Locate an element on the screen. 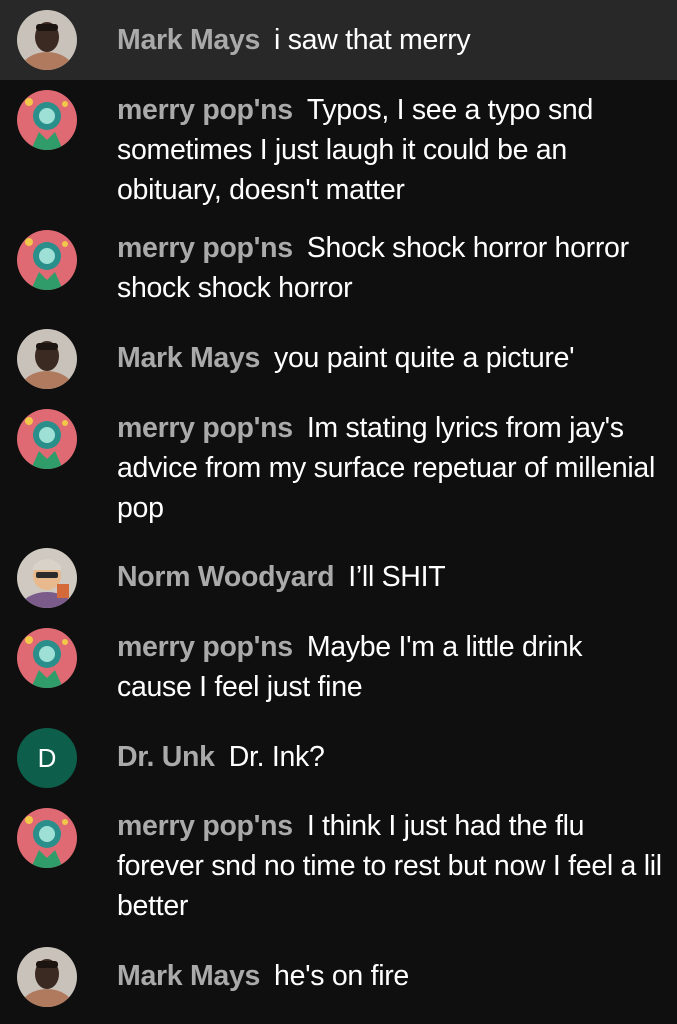 The image size is (677, 1024). chat-message: Mark Mays i saw that merry is located at coordinates (338, 40).